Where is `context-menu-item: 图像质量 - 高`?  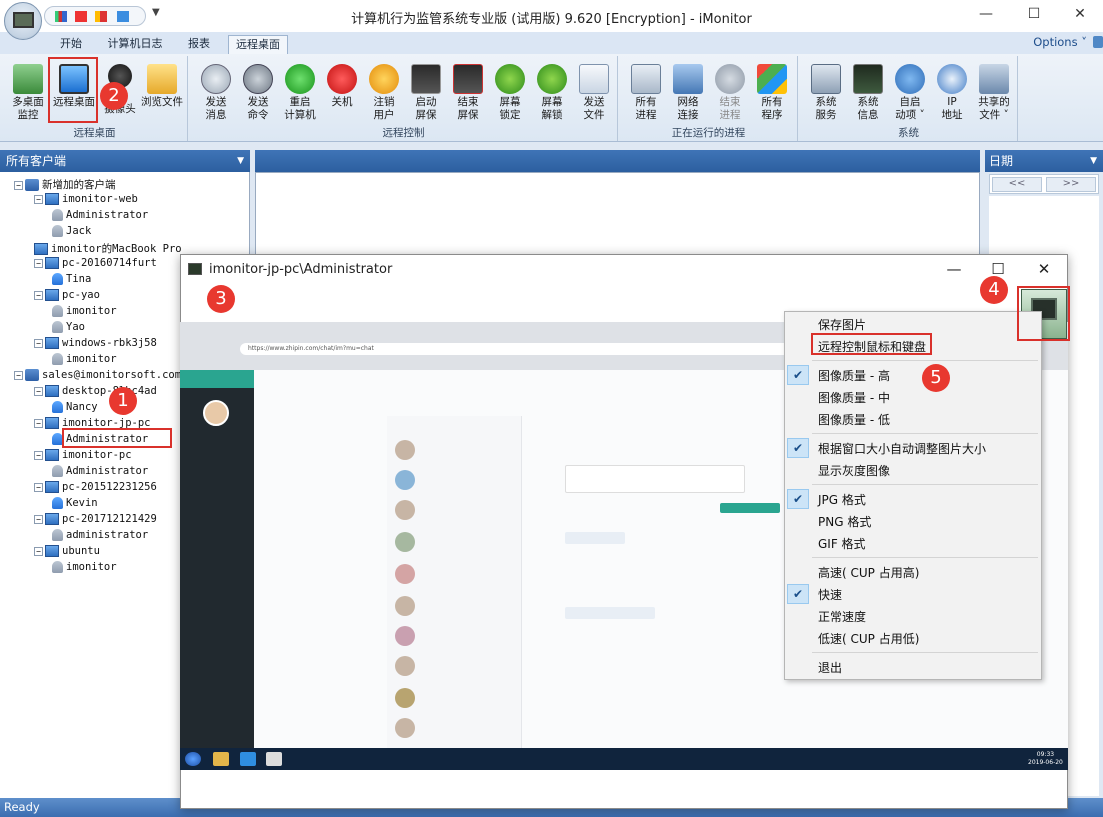
context-menu-item: 图像质量 - 高 is located at coordinates (854, 375).